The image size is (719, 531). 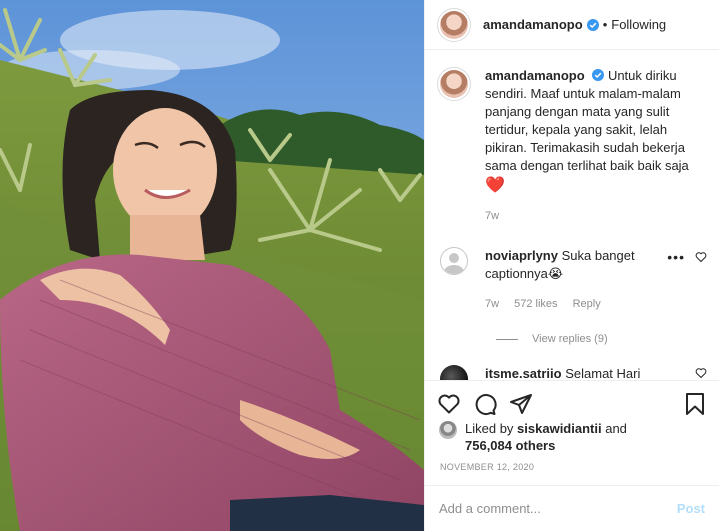 I want to click on post-date: NOVEMBER 12, 2020, so click(x=487, y=467).